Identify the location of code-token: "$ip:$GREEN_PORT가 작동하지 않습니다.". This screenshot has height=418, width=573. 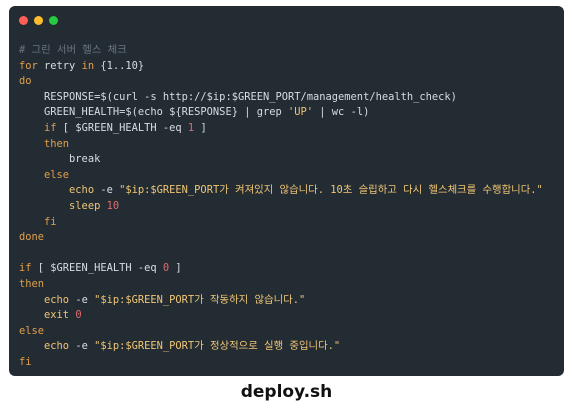
(200, 299).